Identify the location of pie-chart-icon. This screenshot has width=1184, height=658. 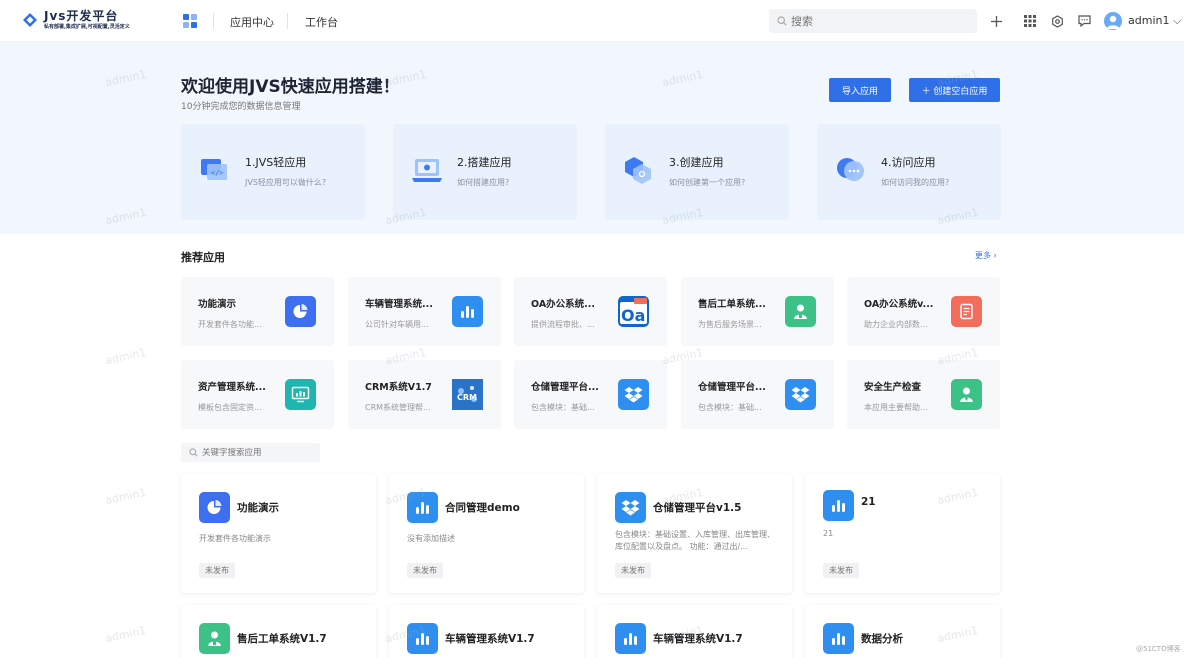
(214, 507).